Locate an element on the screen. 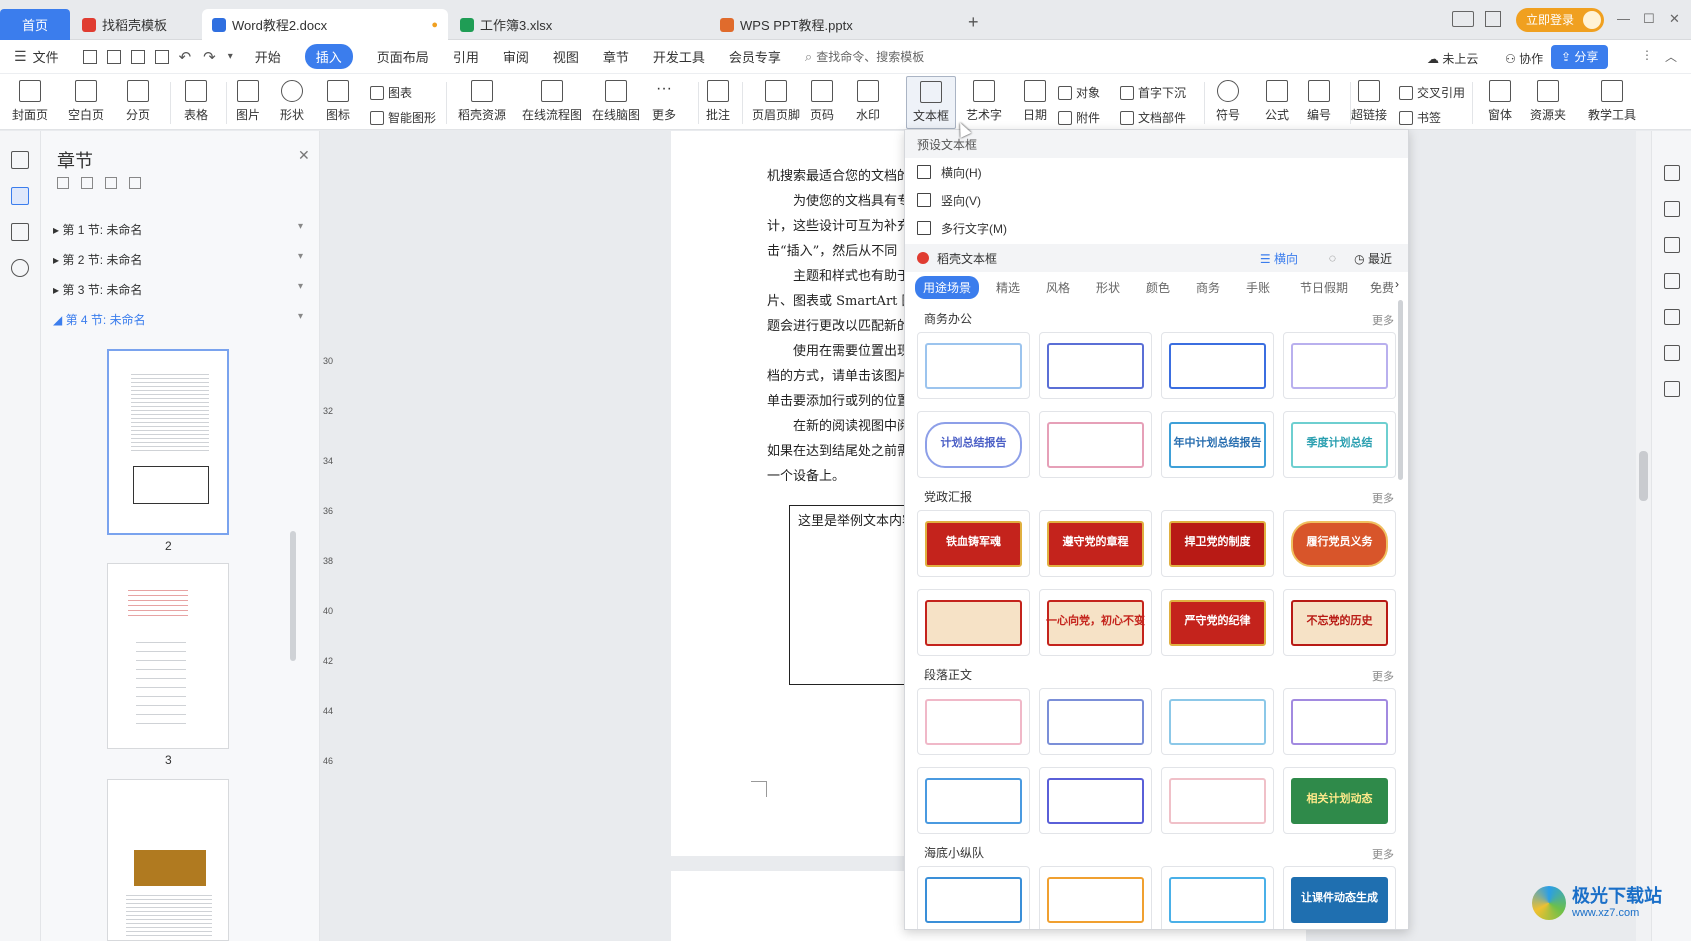  more-icon: ⋮ is located at coordinates (1647, 55).